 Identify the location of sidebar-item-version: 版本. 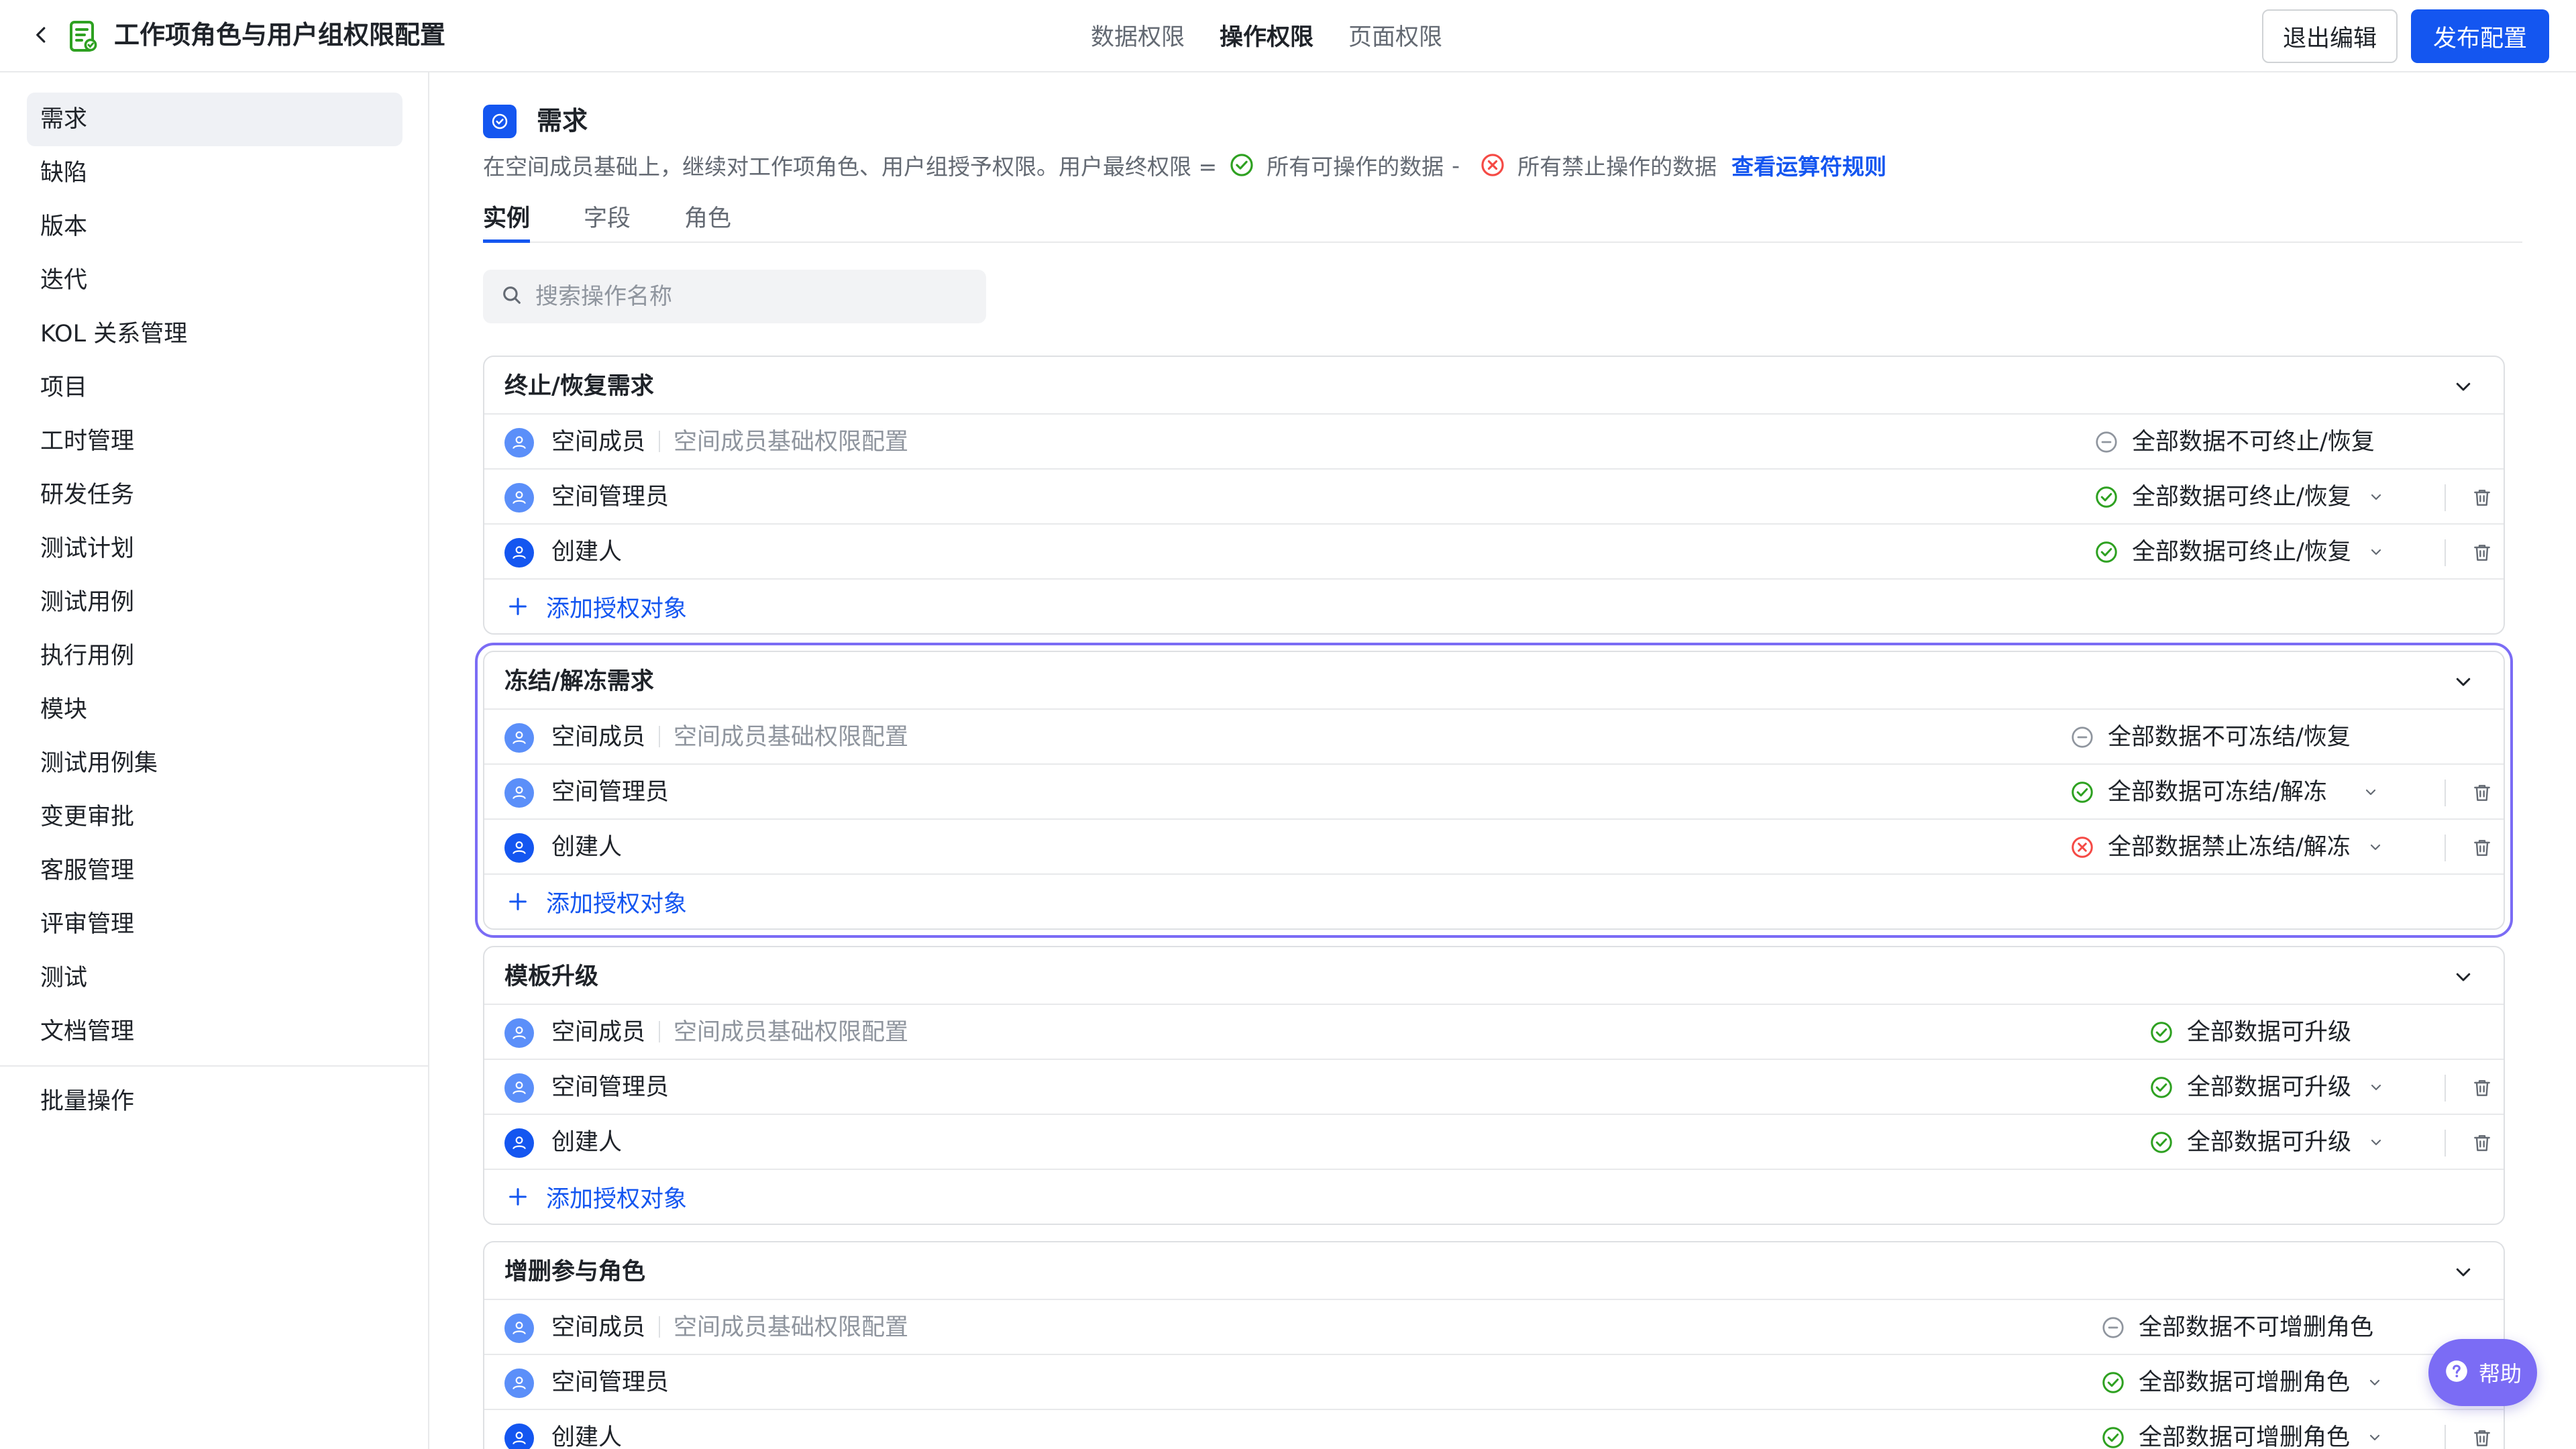
(214, 227).